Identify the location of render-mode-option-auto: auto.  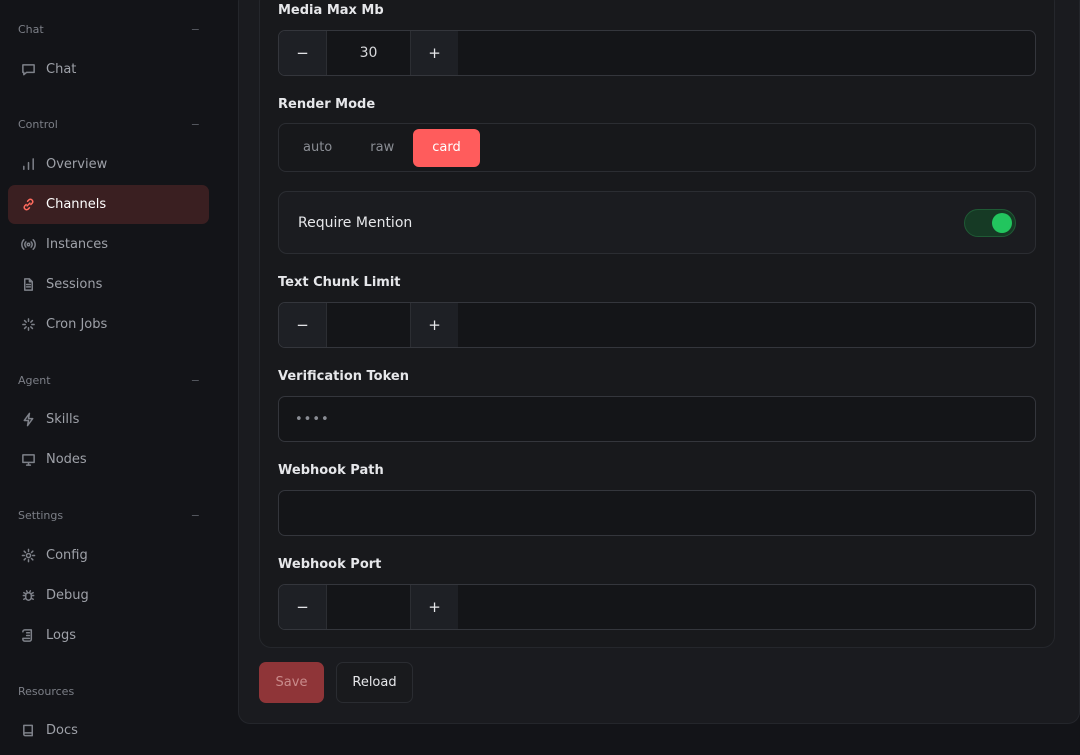
(317, 148).